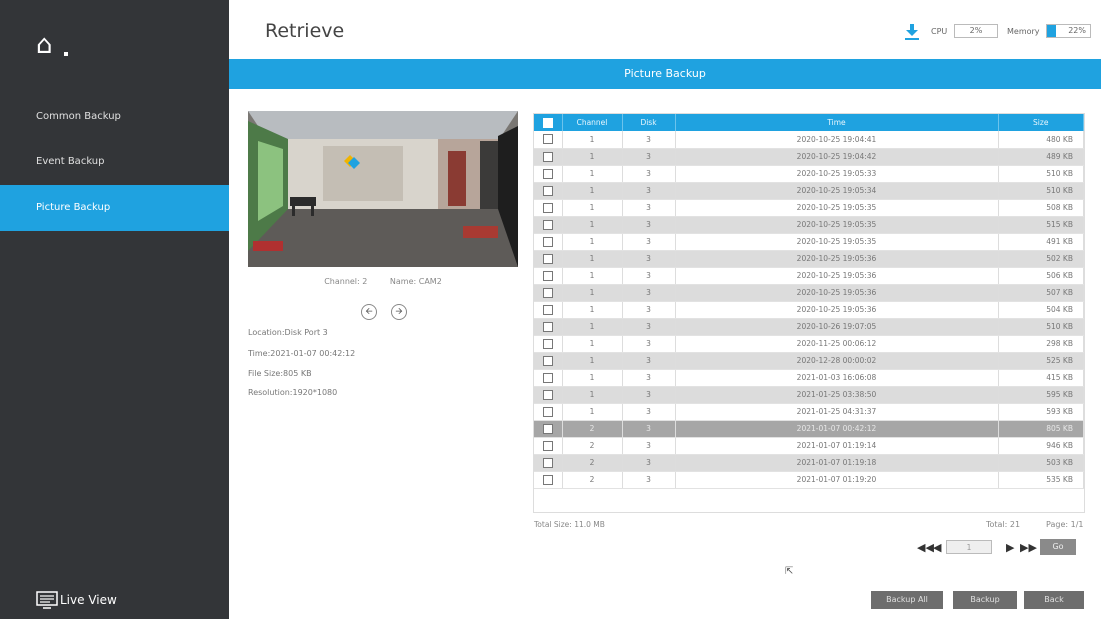 The height and width of the screenshot is (619, 1101). Describe the element at coordinates (76, 600) in the screenshot. I see `live-view-button: Live View` at that location.